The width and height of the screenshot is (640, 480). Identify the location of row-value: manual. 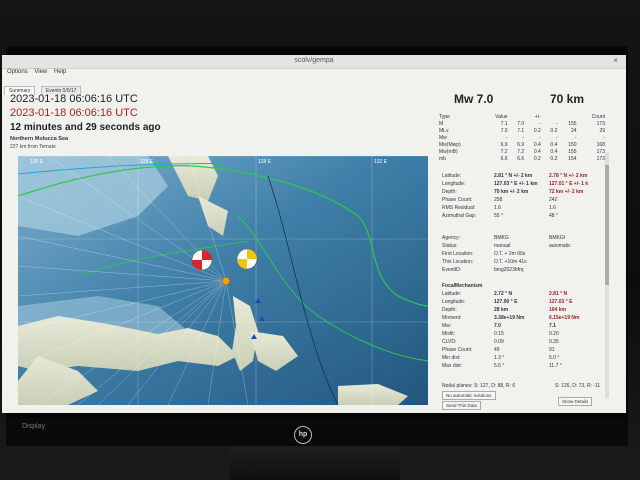
(502, 246).